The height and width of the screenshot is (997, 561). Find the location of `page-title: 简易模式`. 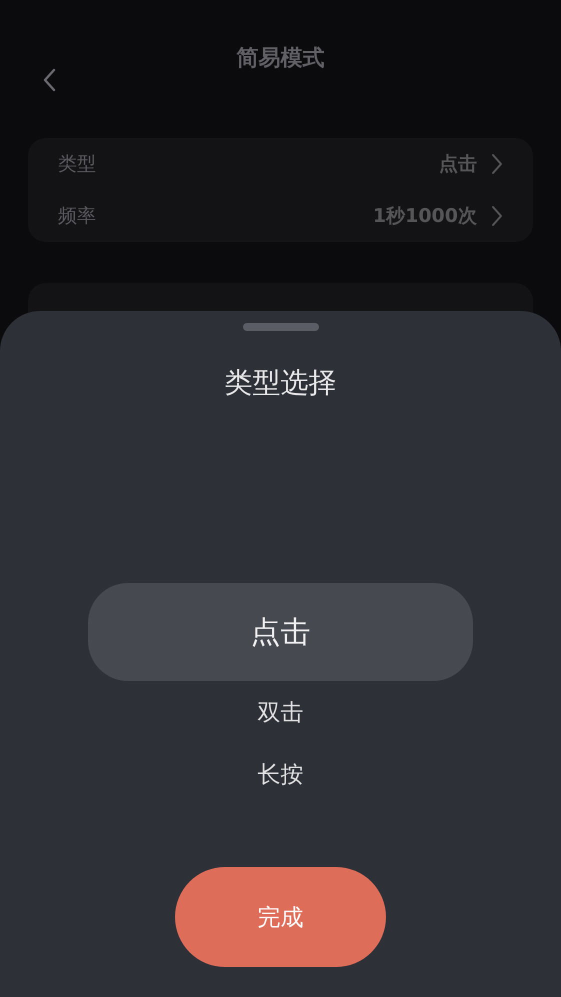

page-title: 简易模式 is located at coordinates (280, 59).